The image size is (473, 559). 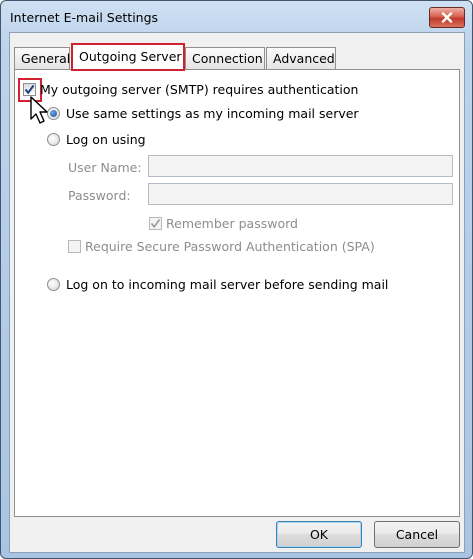 I want to click on mouse-pointer-icon, so click(x=40, y=111).